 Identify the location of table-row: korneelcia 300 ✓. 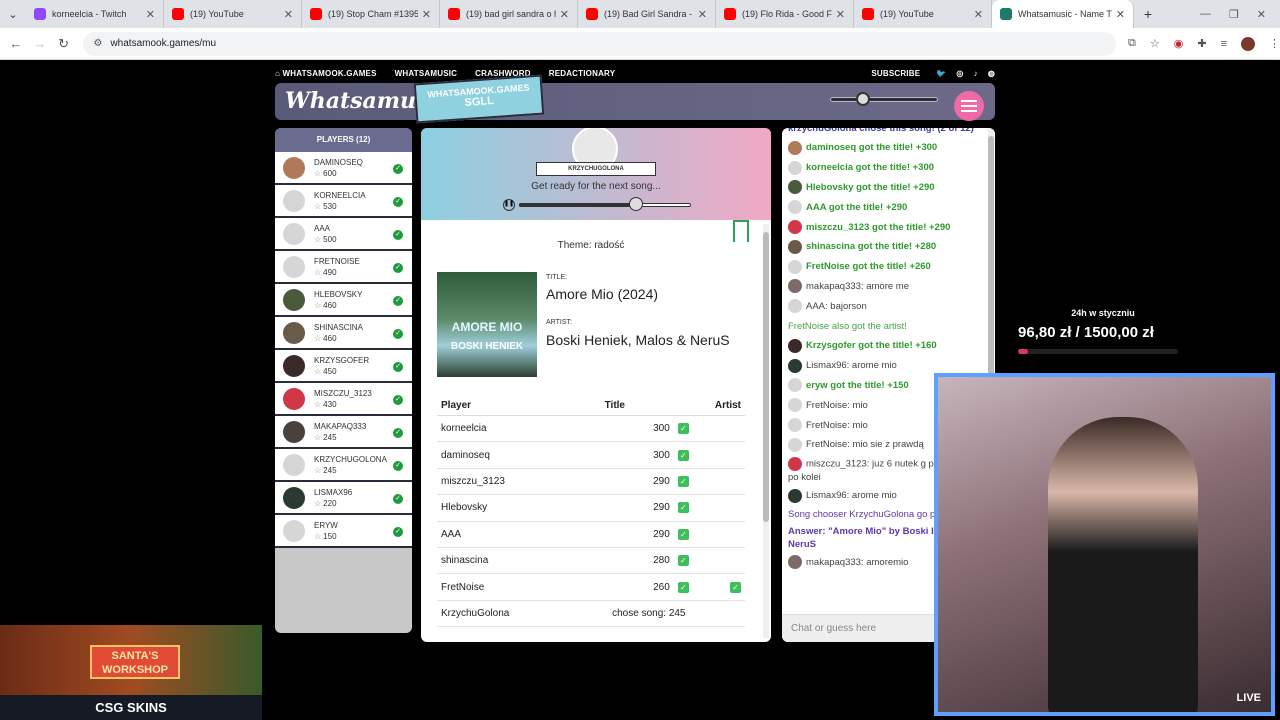
(591, 429).